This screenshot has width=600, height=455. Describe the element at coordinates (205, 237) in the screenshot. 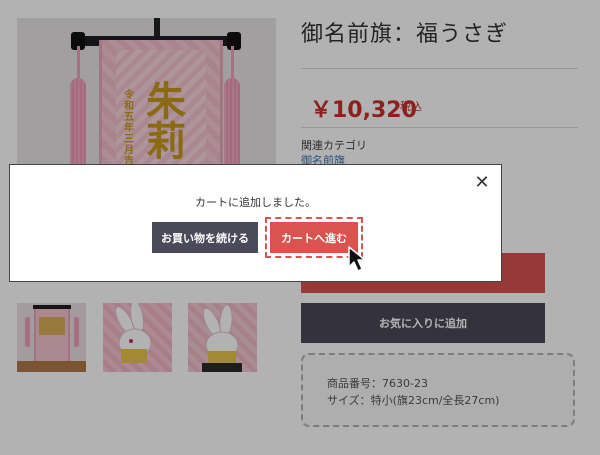

I see `continue-shopping-button: お買い物を続ける` at that location.